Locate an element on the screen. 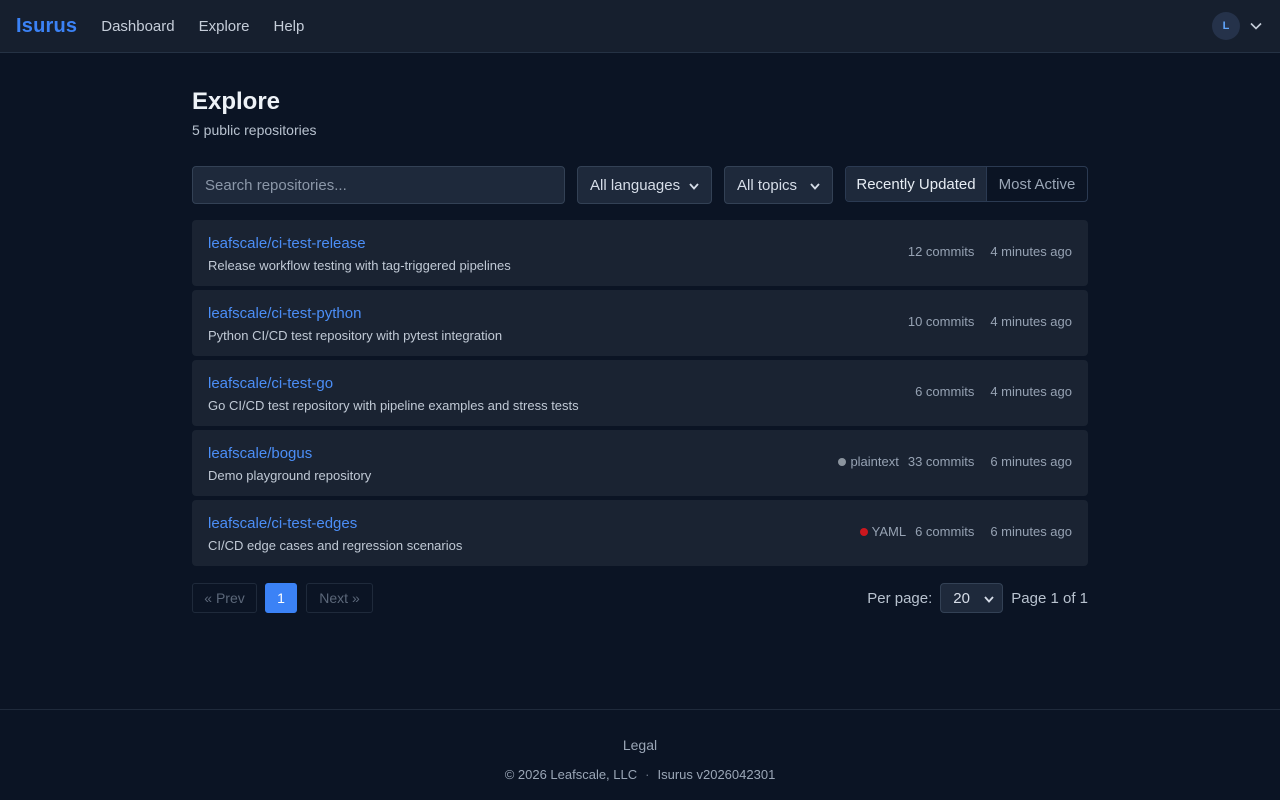 Image resolution: width=1280 pixels, height=800 pixels. per-page-label: Per page: is located at coordinates (900, 598).